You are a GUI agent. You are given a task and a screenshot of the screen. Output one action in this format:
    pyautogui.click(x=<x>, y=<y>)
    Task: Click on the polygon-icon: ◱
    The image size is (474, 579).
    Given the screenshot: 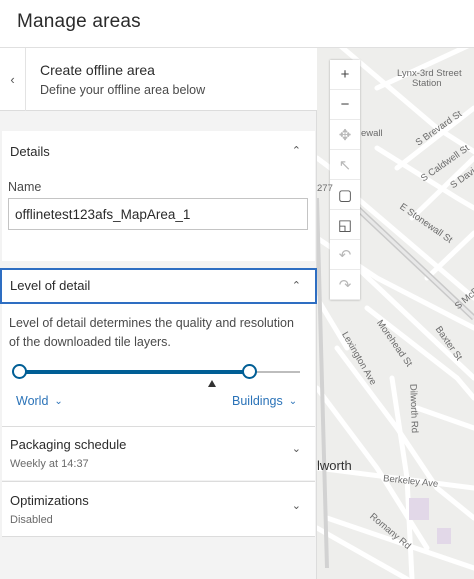 What is the action you would take?
    pyautogui.click(x=345, y=225)
    